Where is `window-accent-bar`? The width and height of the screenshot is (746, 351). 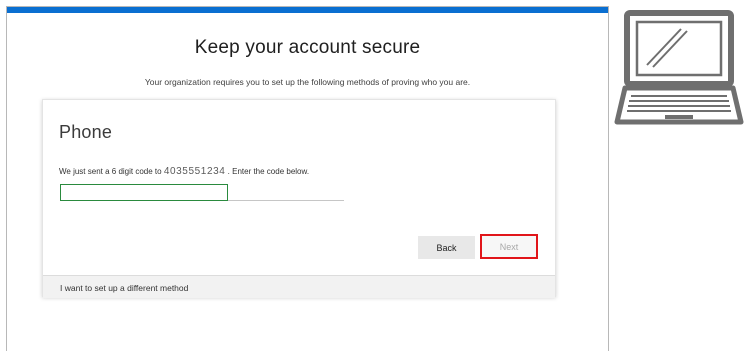 window-accent-bar is located at coordinates (307, 10).